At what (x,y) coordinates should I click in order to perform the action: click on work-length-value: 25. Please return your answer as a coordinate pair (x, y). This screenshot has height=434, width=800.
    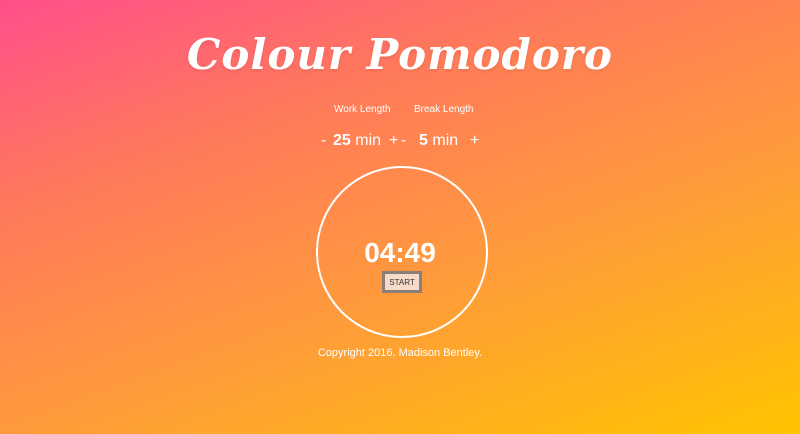
    Looking at the image, I should click on (342, 140).